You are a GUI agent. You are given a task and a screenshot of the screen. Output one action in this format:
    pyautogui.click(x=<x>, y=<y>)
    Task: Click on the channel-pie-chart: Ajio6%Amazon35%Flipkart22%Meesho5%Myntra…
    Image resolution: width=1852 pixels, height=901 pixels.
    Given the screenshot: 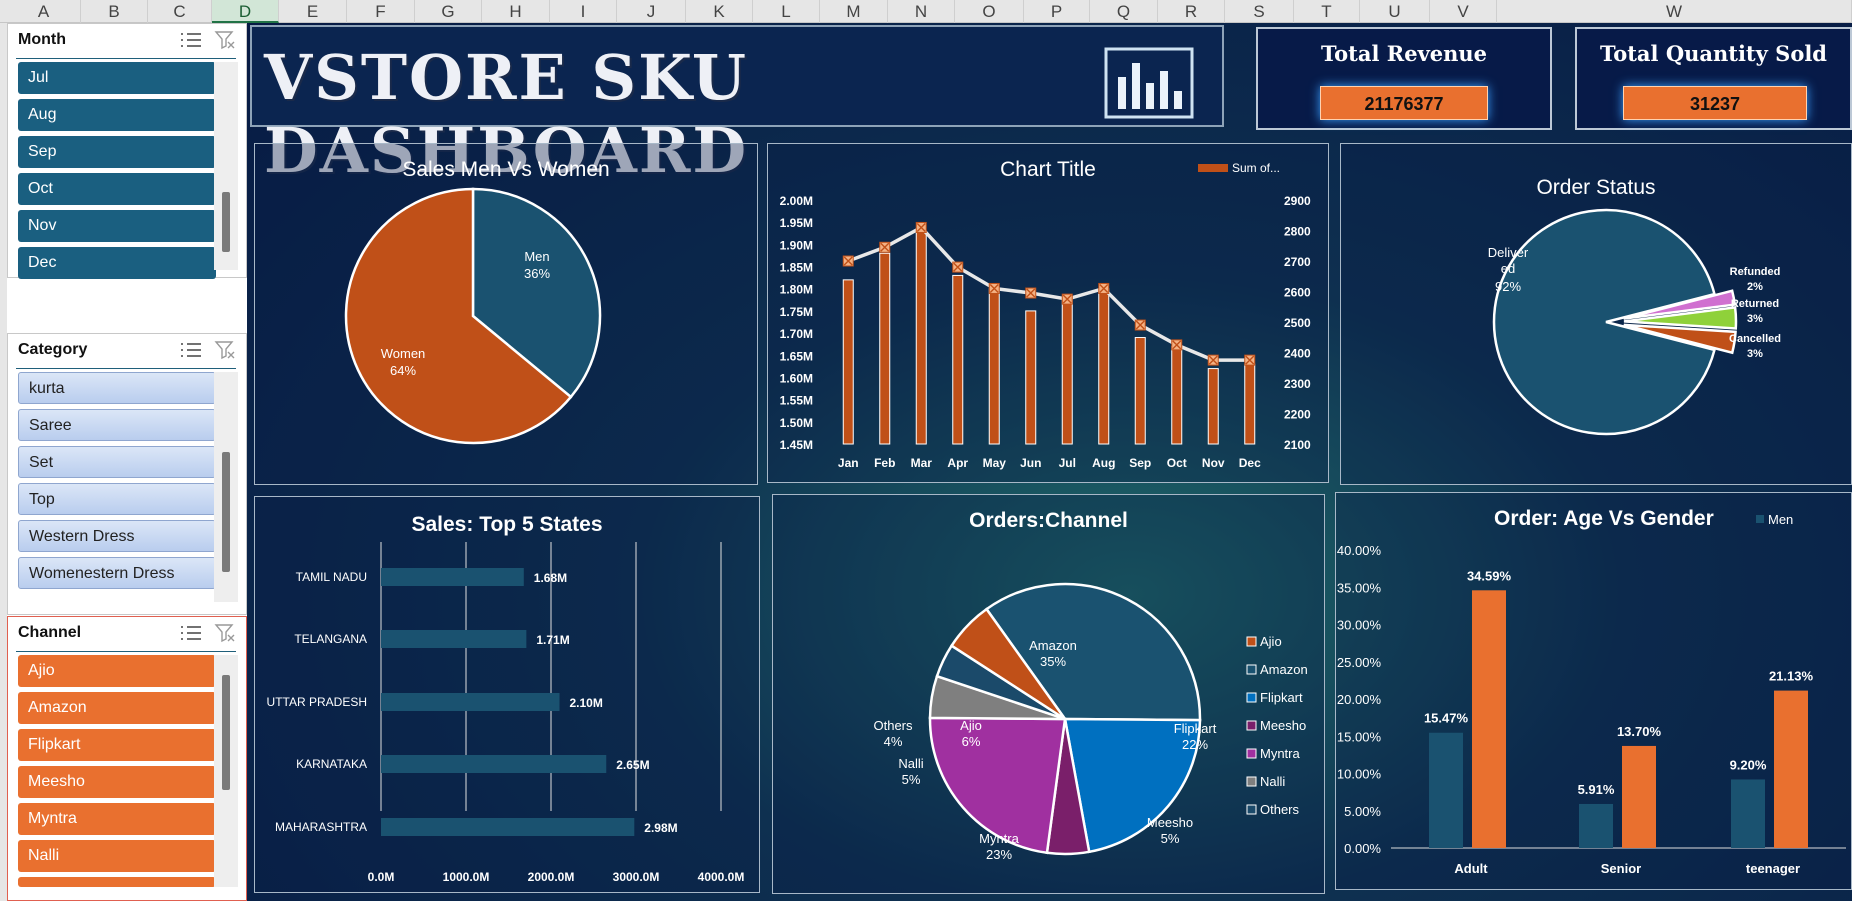 What is the action you would take?
    pyautogui.click(x=1090, y=722)
    